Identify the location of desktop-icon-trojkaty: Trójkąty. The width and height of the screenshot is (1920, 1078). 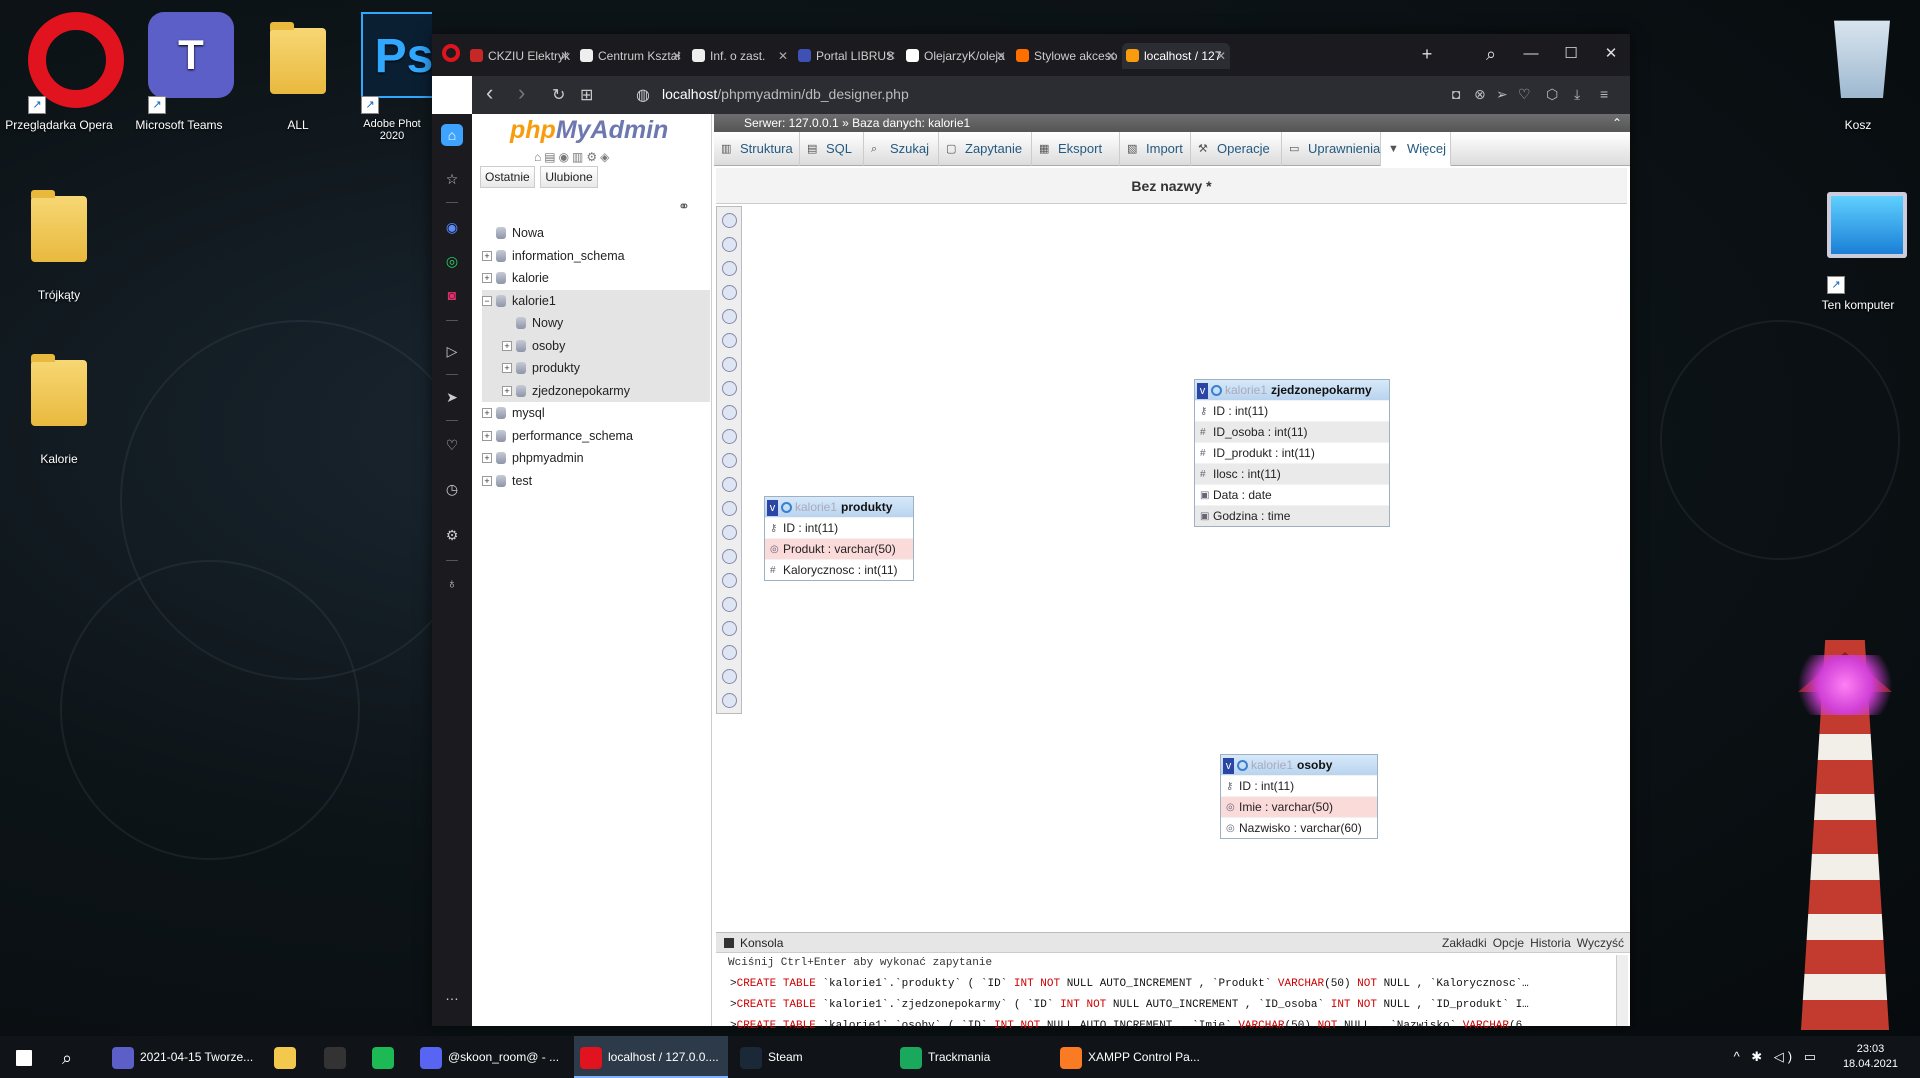
(59, 242).